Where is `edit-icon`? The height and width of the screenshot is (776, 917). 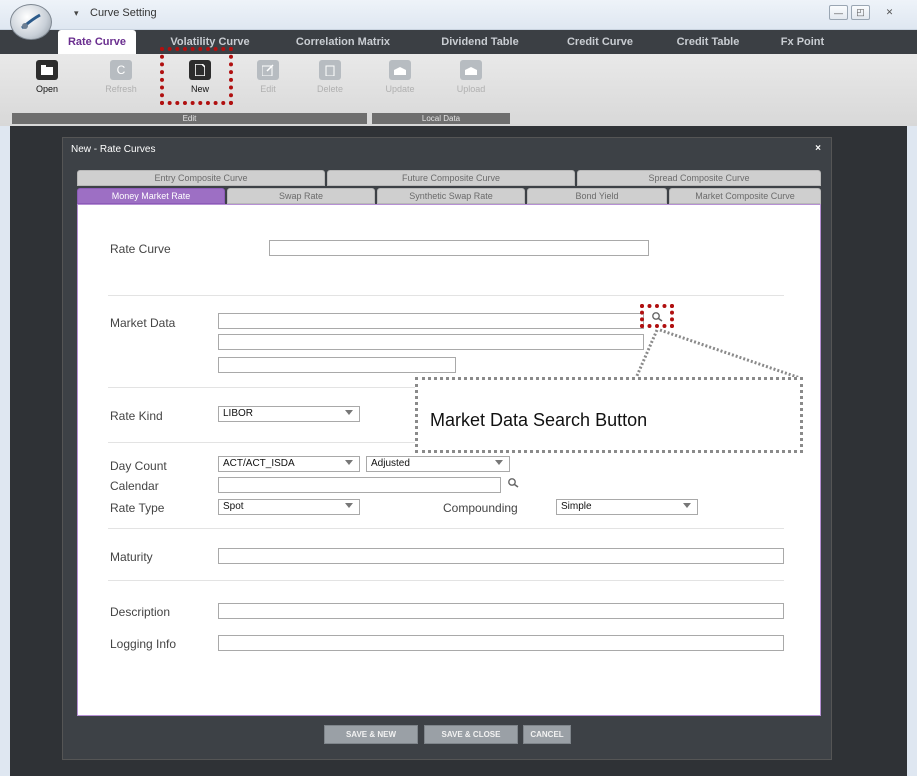 edit-icon is located at coordinates (268, 70).